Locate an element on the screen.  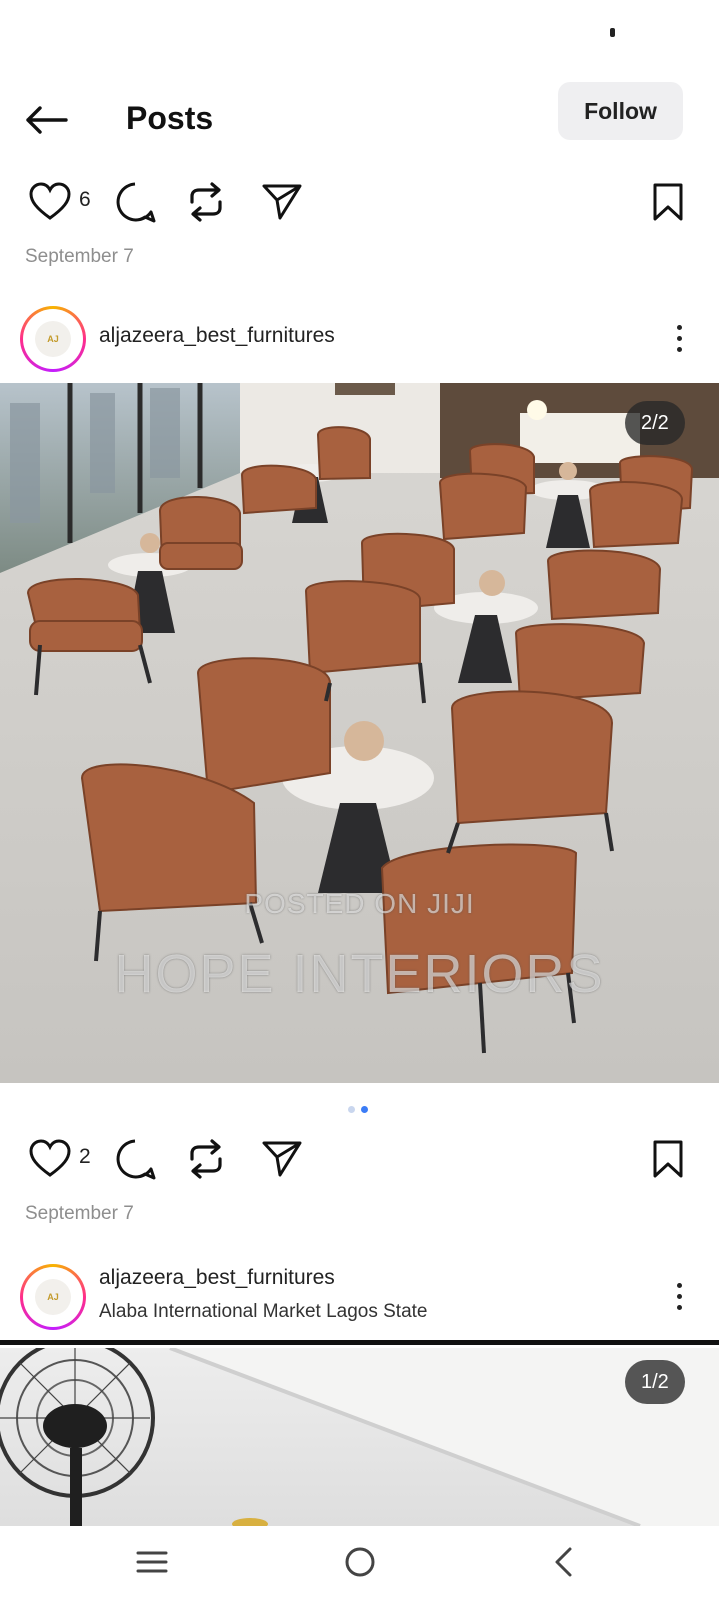
system-nav-bar is located at coordinates (359, 1563).